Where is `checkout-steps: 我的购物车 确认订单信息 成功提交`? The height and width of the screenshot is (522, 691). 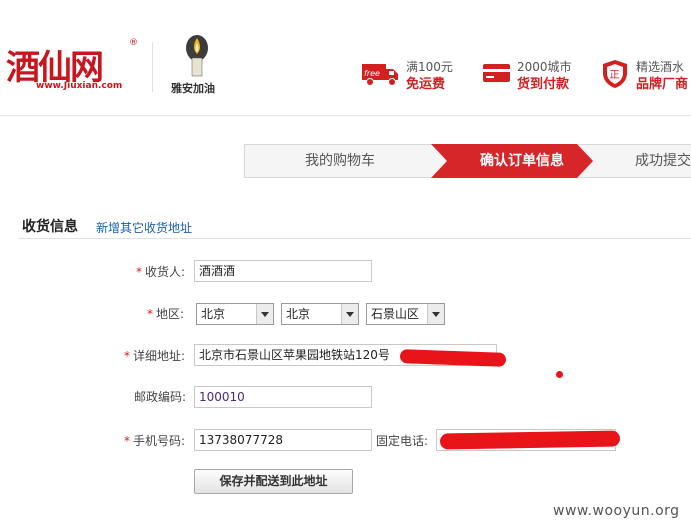 checkout-steps: 我的购物车 确认订单信息 成功提交 is located at coordinates (467, 161).